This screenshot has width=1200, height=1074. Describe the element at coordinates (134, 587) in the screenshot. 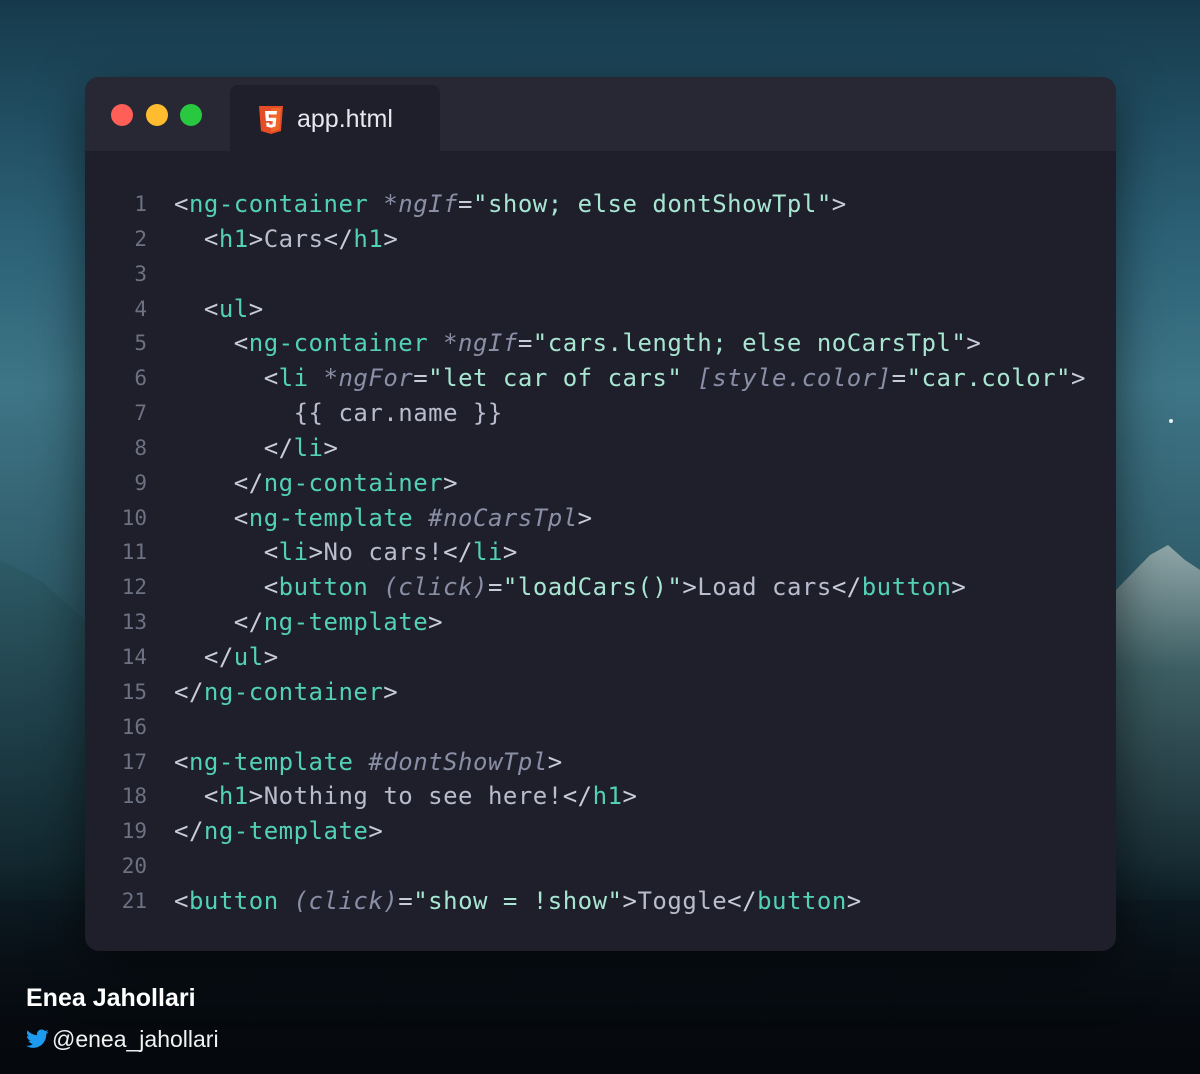

I see `line-number: 12` at that location.